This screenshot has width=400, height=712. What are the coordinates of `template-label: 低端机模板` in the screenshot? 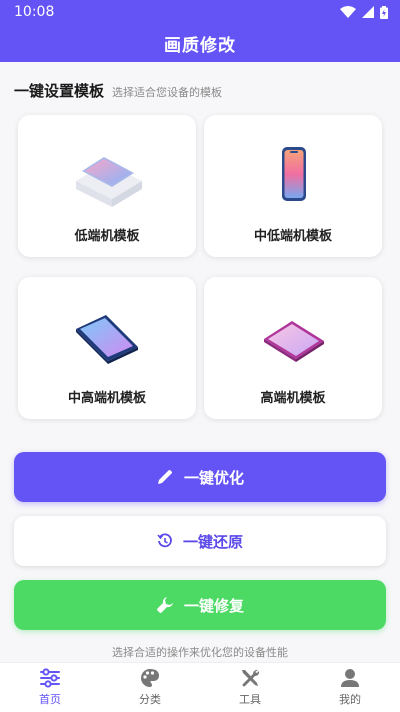 It's located at (107, 236).